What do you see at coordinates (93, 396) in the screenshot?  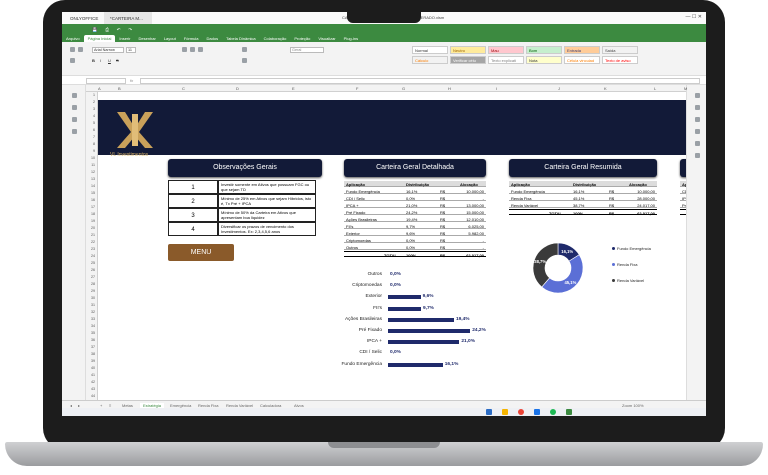 I see `row-header: 44` at bounding box center [93, 396].